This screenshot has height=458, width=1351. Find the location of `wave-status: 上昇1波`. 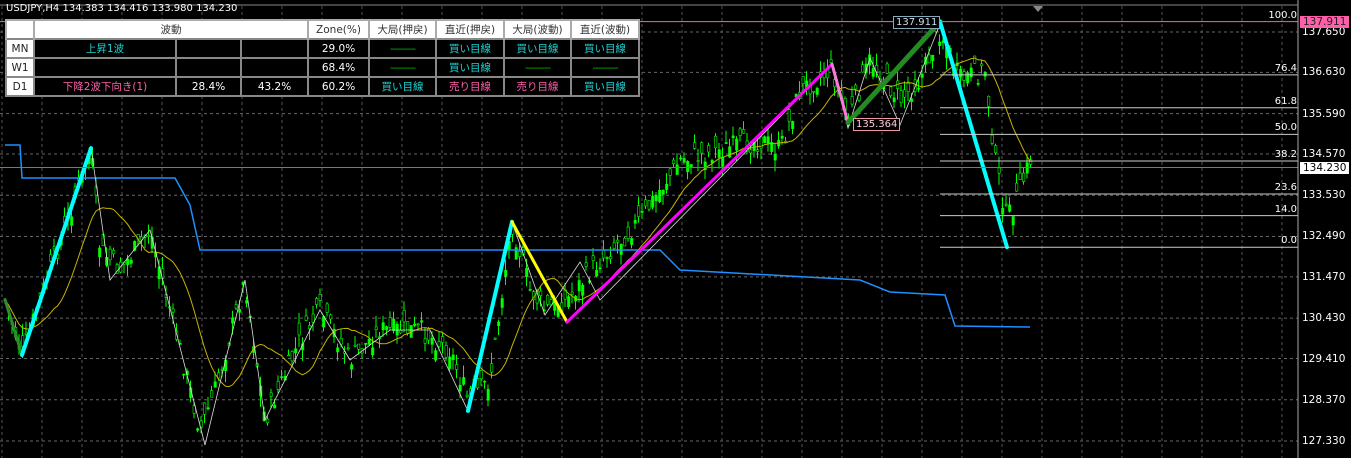

wave-status: 上昇1波 is located at coordinates (105, 48).